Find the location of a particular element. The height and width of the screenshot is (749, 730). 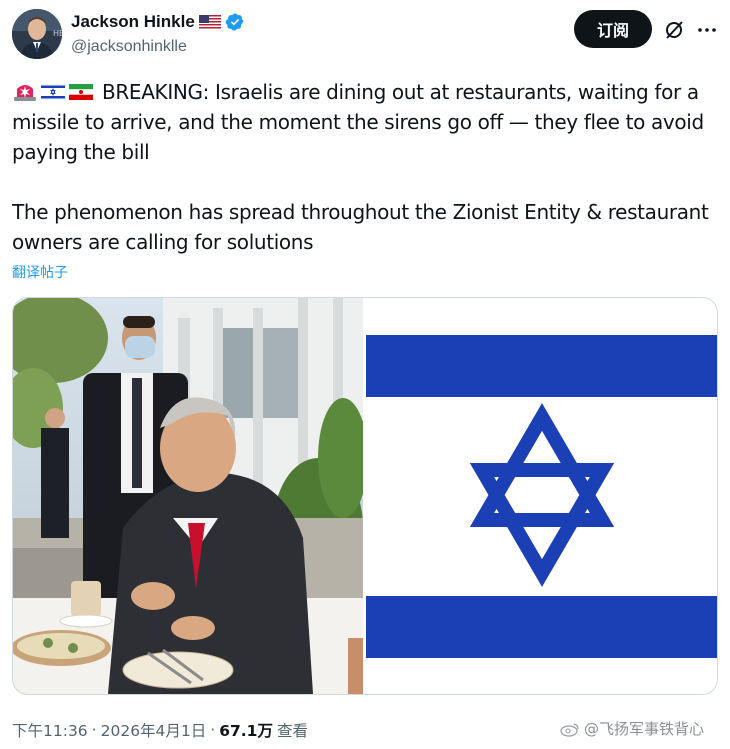

iran-flag-icon is located at coordinates (81, 90).